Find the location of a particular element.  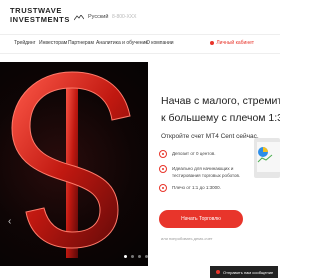

logo-line2: INVESTMENTS is located at coordinates (40, 19).